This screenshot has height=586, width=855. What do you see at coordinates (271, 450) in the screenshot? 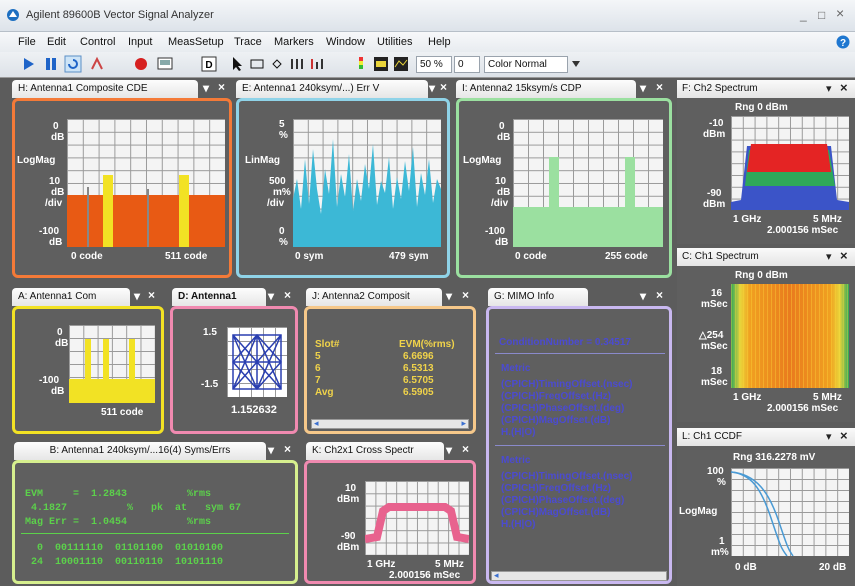
I see `panel-b-menu-button: ▾` at bounding box center [271, 450].